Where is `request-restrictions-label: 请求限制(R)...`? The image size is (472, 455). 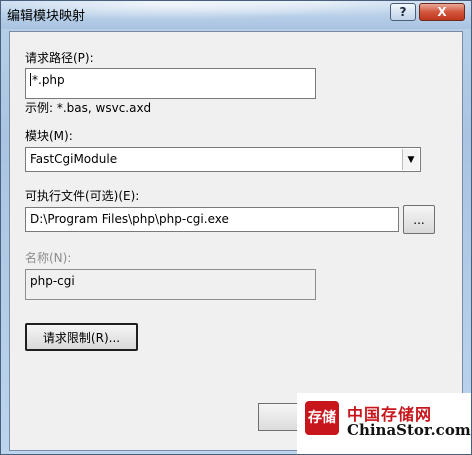
request-restrictions-label: 请求限制(R)... is located at coordinates (81, 337).